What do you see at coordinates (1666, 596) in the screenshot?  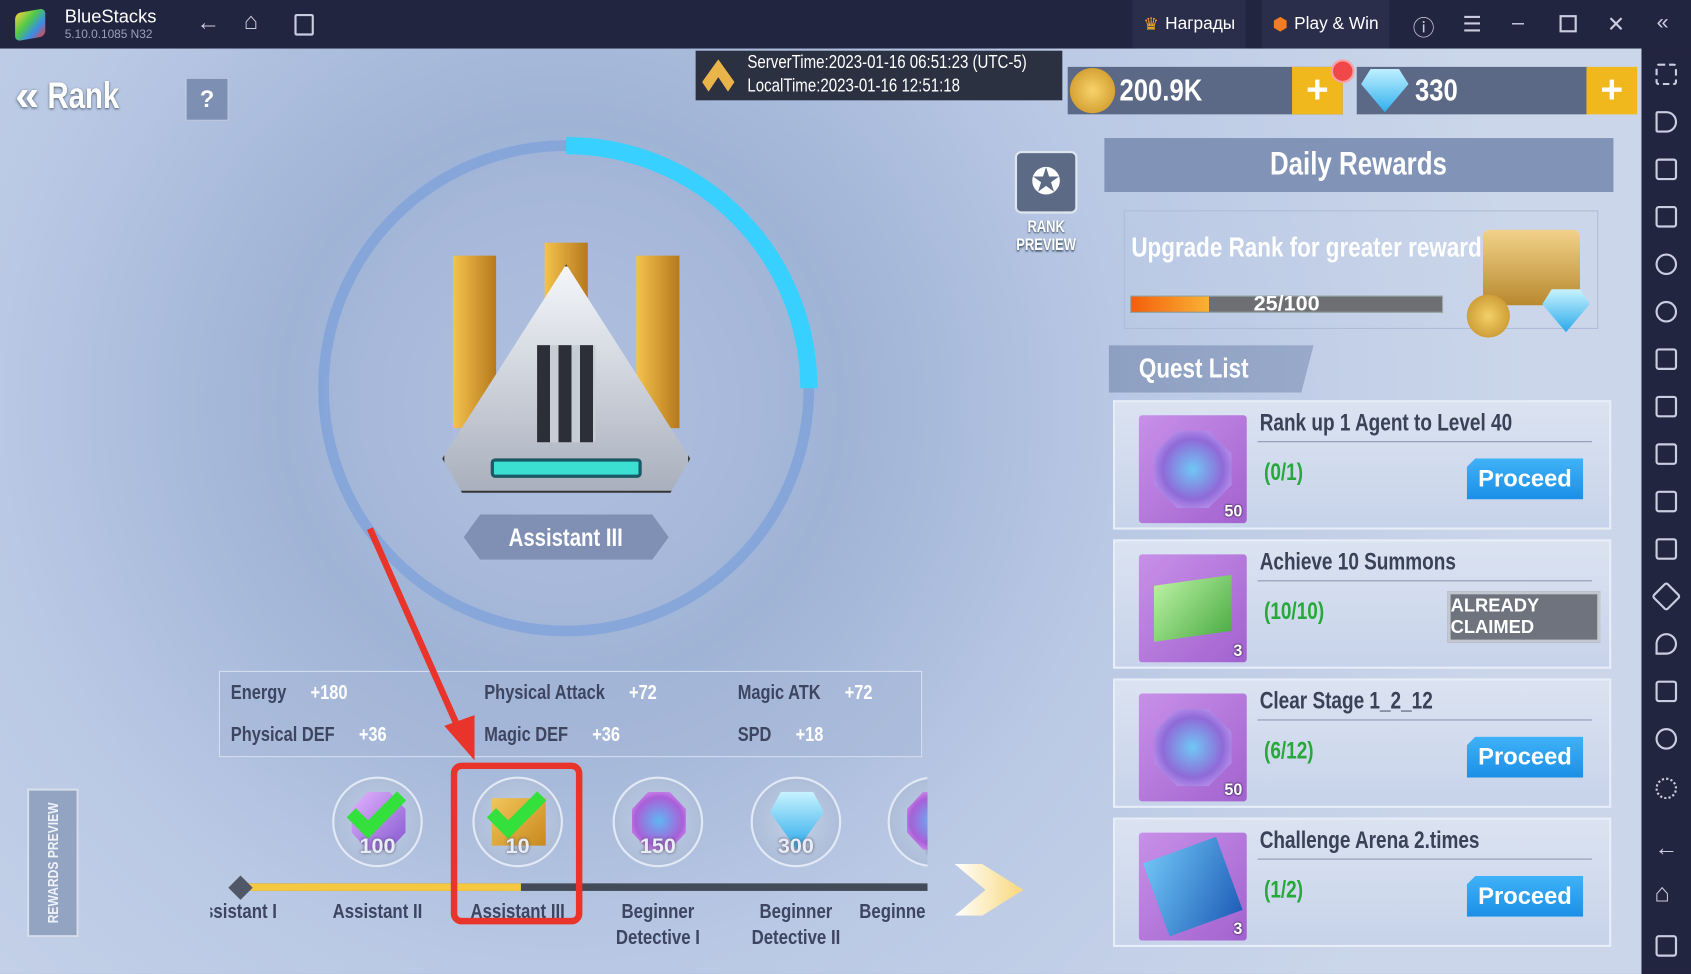 I see `eraser-icon` at bounding box center [1666, 596].